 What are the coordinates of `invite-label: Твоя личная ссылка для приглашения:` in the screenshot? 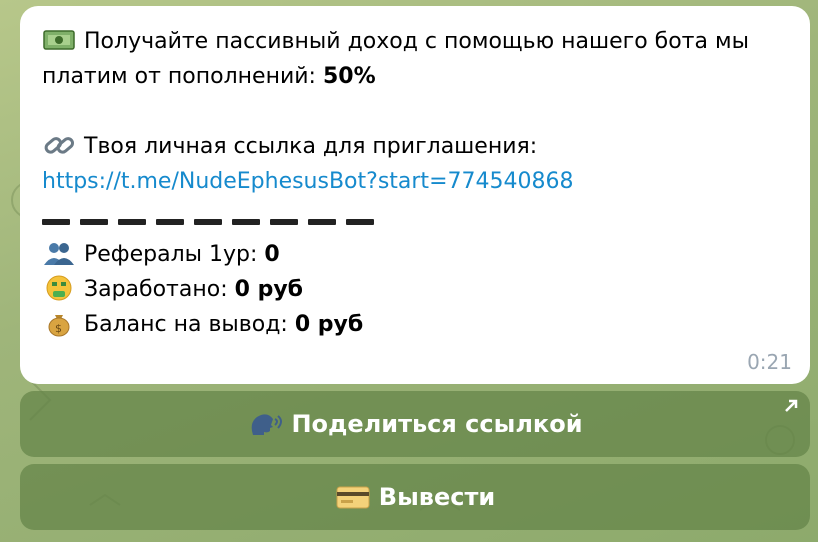 It's located at (415, 146).